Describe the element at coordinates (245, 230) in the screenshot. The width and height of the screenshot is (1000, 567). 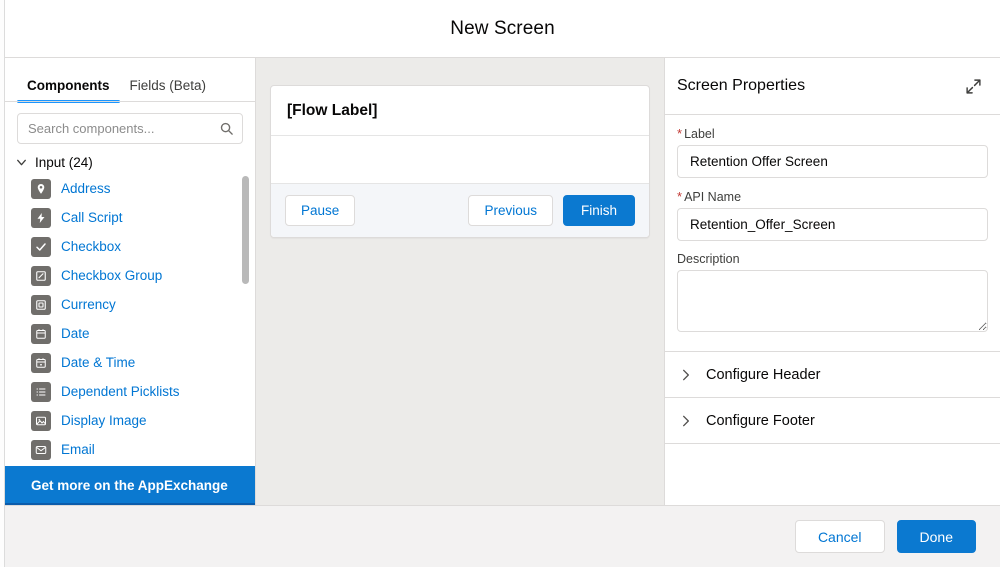
I see `scrollbar-thumb` at that location.